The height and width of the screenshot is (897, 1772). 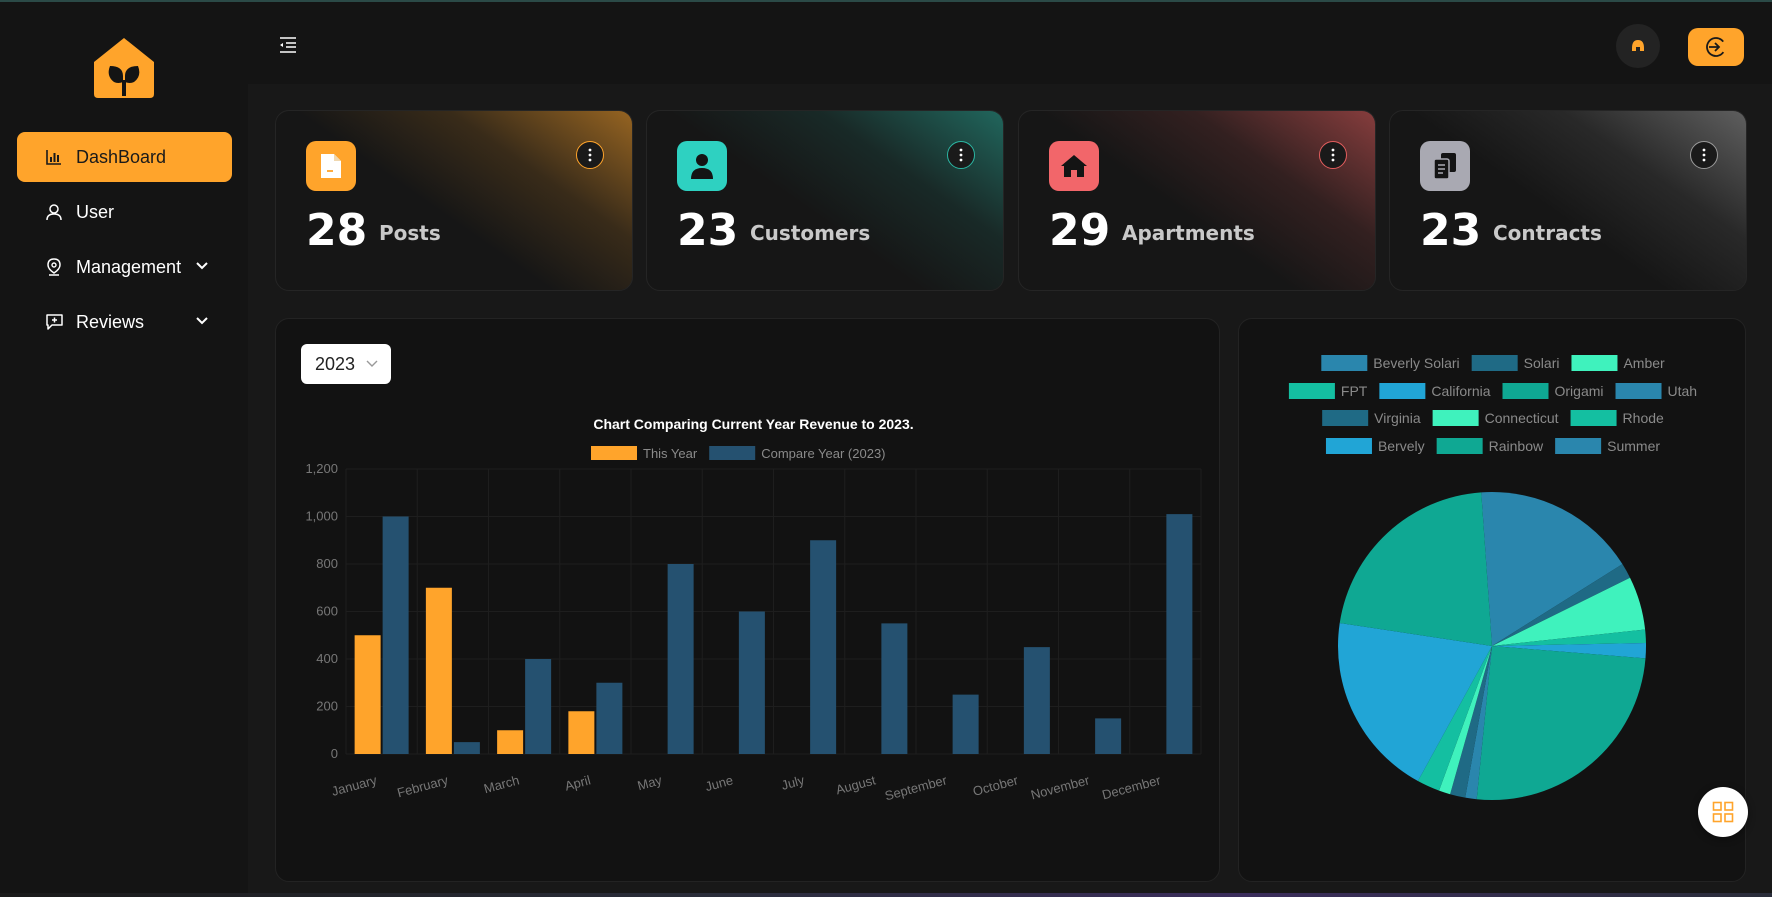 I want to click on stat-label: Contracts, so click(x=1547, y=233).